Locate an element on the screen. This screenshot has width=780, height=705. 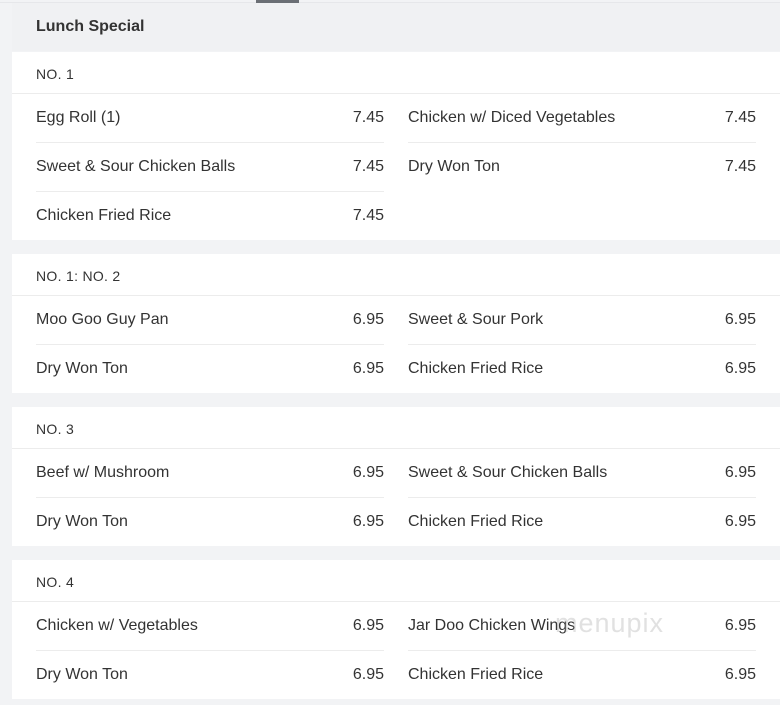
section-title: NO. 3 is located at coordinates (55, 429).